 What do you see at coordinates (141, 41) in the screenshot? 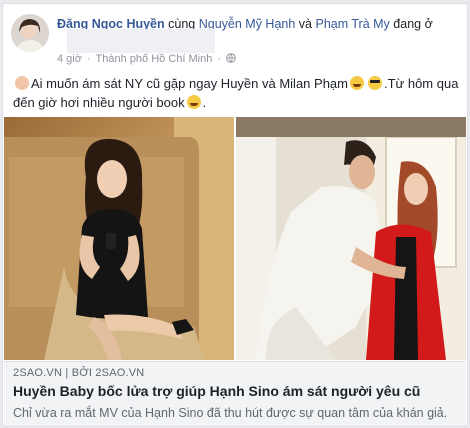
I see `blurred-location-box` at bounding box center [141, 41].